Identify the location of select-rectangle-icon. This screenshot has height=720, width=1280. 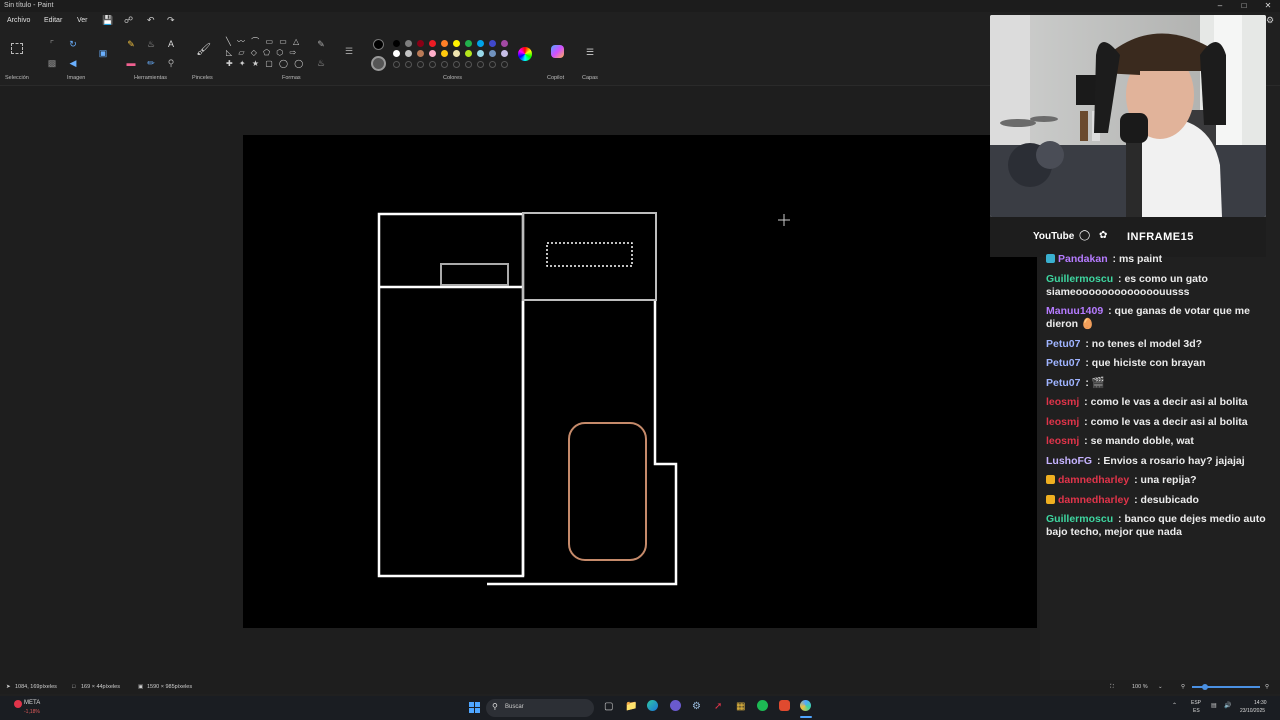
(17, 48).